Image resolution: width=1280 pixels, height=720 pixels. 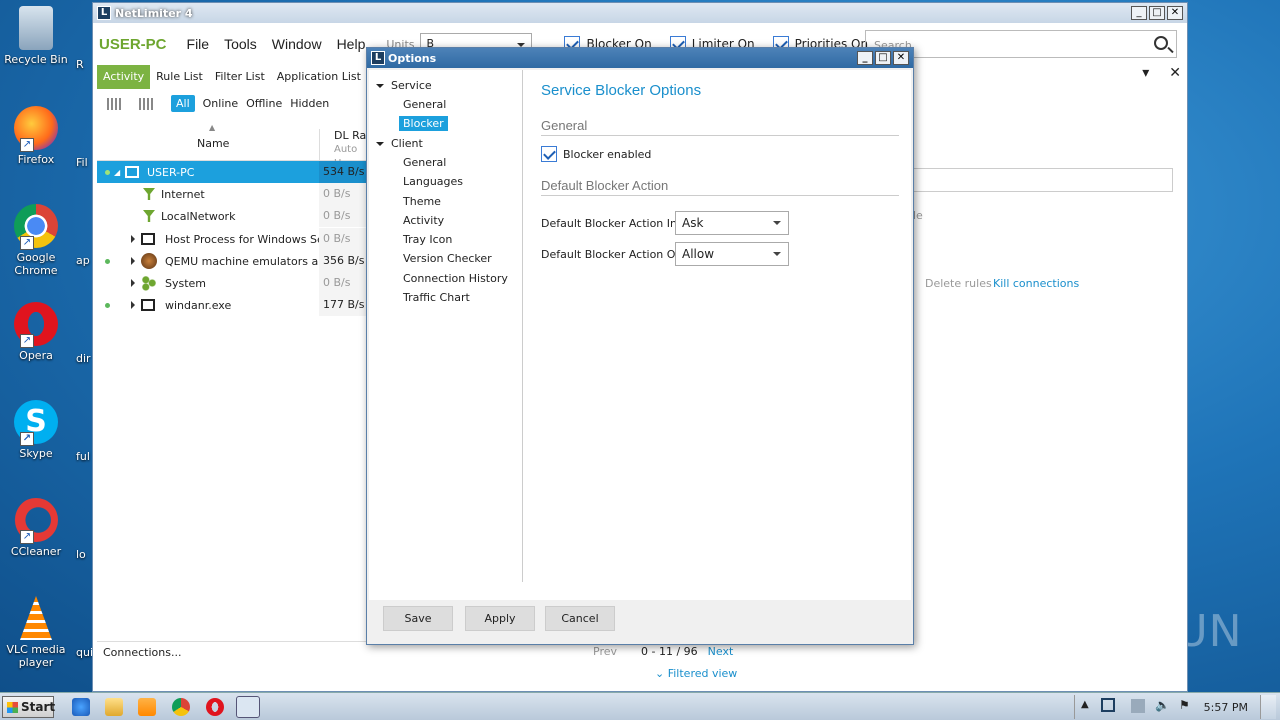 What do you see at coordinates (1268, 707) in the screenshot?
I see `show-desktop-button` at bounding box center [1268, 707].